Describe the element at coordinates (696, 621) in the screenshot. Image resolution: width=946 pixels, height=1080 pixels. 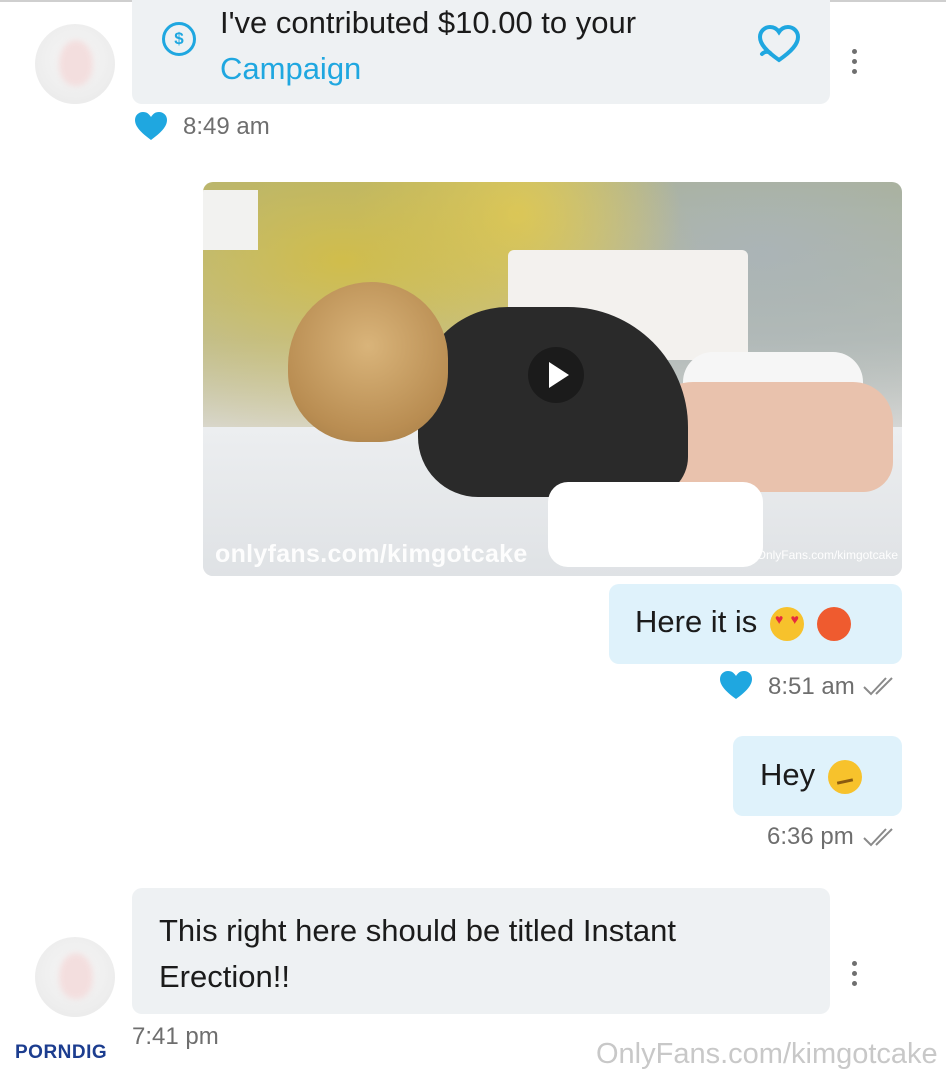
I see `message-text: Here it is` at that location.